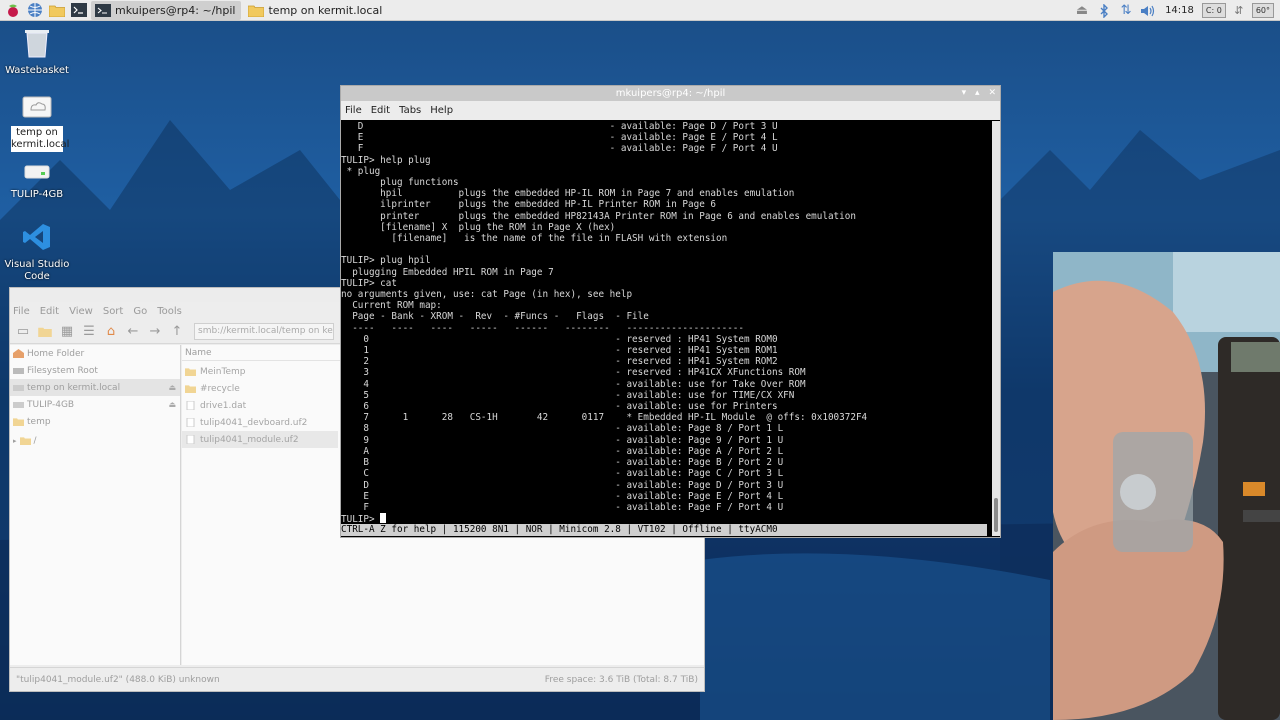  What do you see at coordinates (562, 451) in the screenshot?
I see `terminal-line: A - available: Page A / Port 2 L` at bounding box center [562, 451].